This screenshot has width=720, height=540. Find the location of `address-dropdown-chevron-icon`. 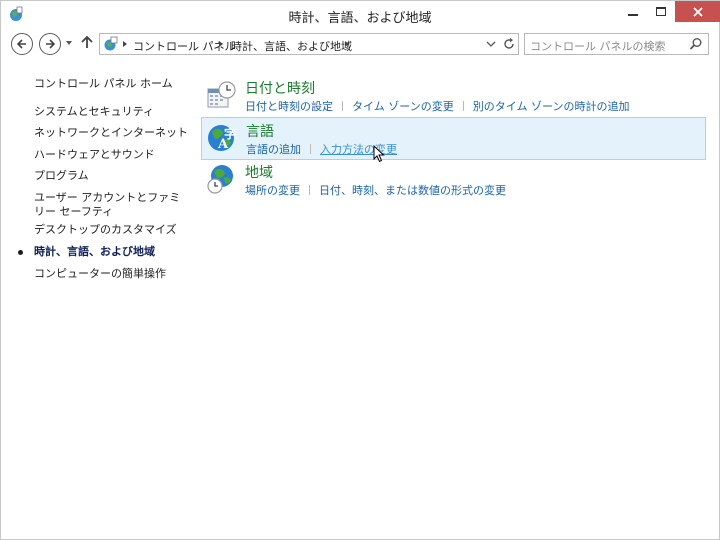

address-dropdown-chevron-icon is located at coordinates (491, 44).